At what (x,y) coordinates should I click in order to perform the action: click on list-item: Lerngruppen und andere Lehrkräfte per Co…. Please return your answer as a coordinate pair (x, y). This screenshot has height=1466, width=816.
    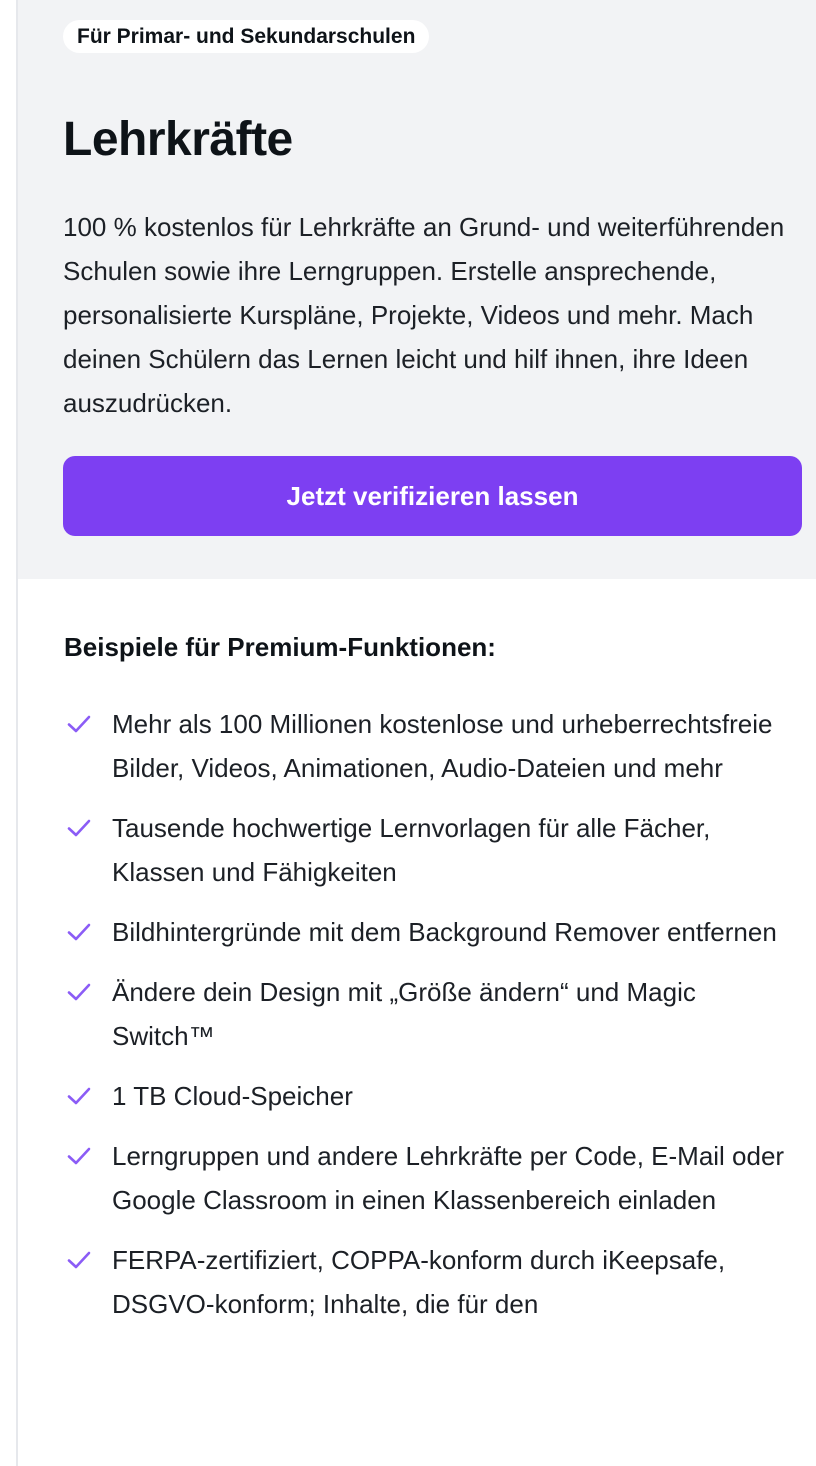
    Looking at the image, I should click on (434, 1178).